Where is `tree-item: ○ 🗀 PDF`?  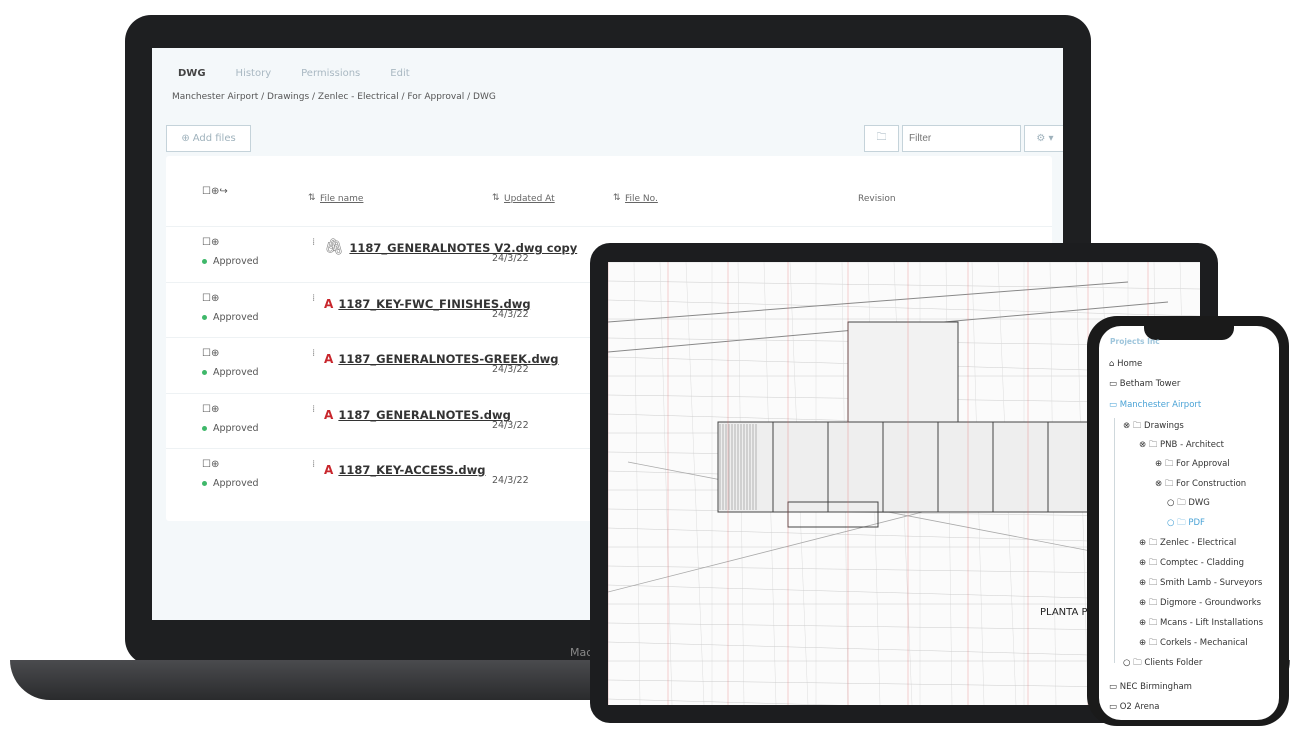 tree-item: ○ 🗀 PDF is located at coordinates (1186, 524).